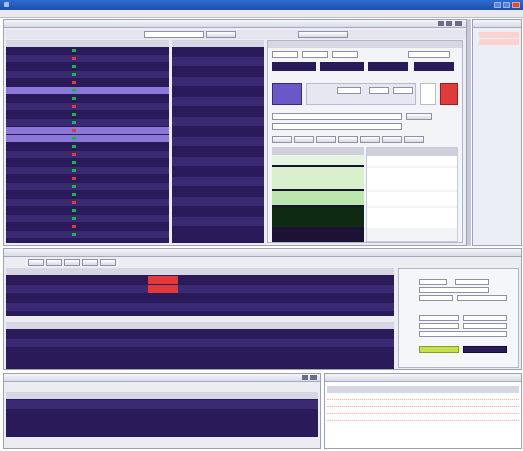 The width and height of the screenshot is (523, 451). Describe the element at coordinates (436, 298) in the screenshot. I see `ticket-price-field` at that location.